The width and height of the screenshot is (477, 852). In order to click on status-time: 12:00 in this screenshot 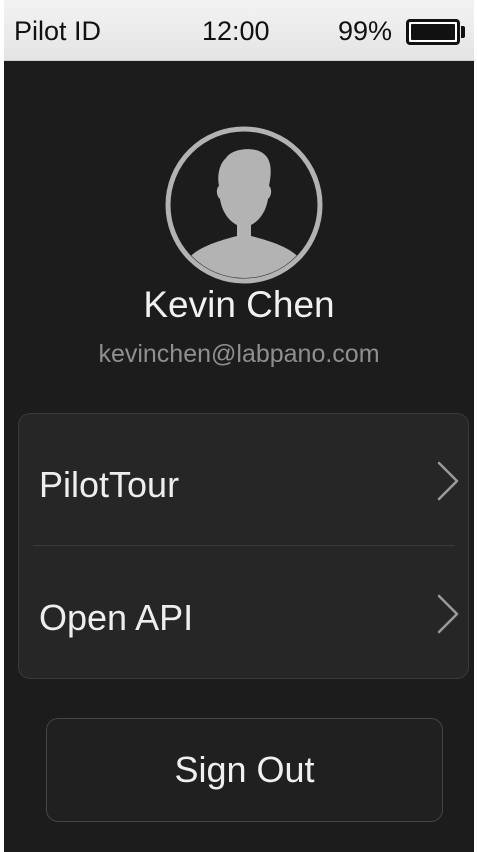, I will do `click(236, 31)`.